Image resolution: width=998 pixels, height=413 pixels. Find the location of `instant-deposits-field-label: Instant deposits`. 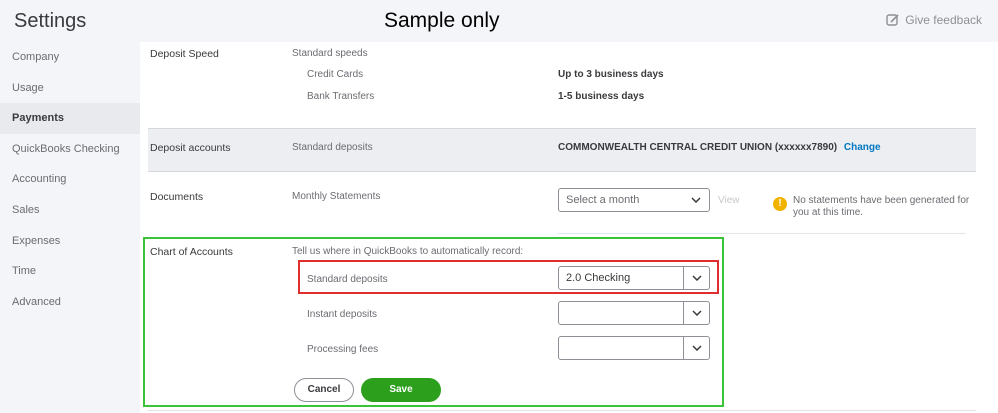

instant-deposits-field-label: Instant deposits is located at coordinates (342, 314).